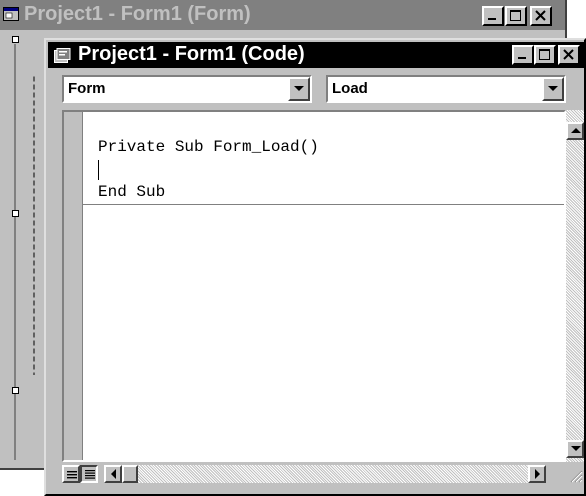  I want to click on procedure-combo-dropdown-button, so click(553, 89).